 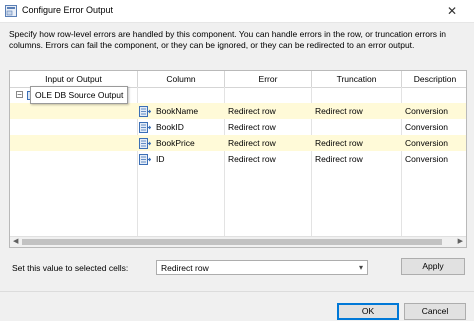 What do you see at coordinates (177, 111) in the screenshot?
I see `cell-column: BookName` at bounding box center [177, 111].